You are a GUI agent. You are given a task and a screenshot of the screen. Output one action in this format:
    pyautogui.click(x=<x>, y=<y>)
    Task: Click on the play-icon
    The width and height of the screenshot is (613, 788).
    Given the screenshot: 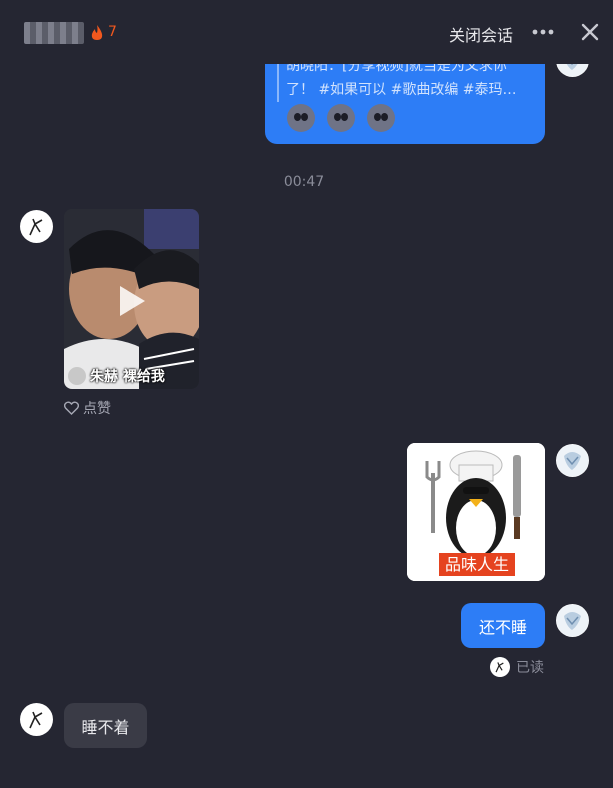 What is the action you would take?
    pyautogui.click(x=132, y=301)
    